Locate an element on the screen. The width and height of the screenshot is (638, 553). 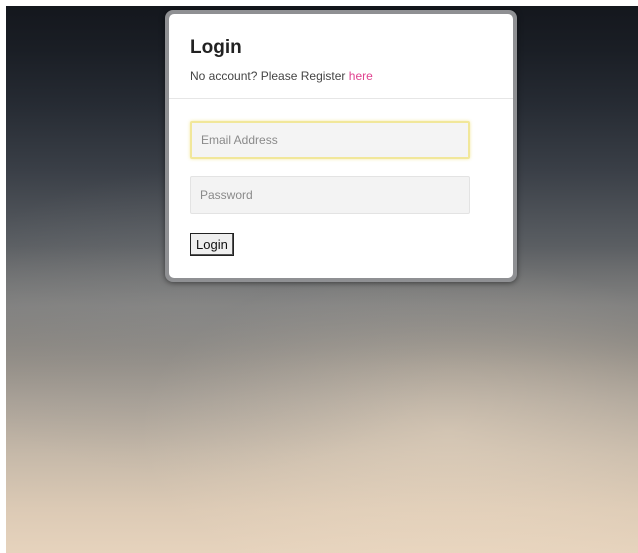
password-field is located at coordinates (330, 195).